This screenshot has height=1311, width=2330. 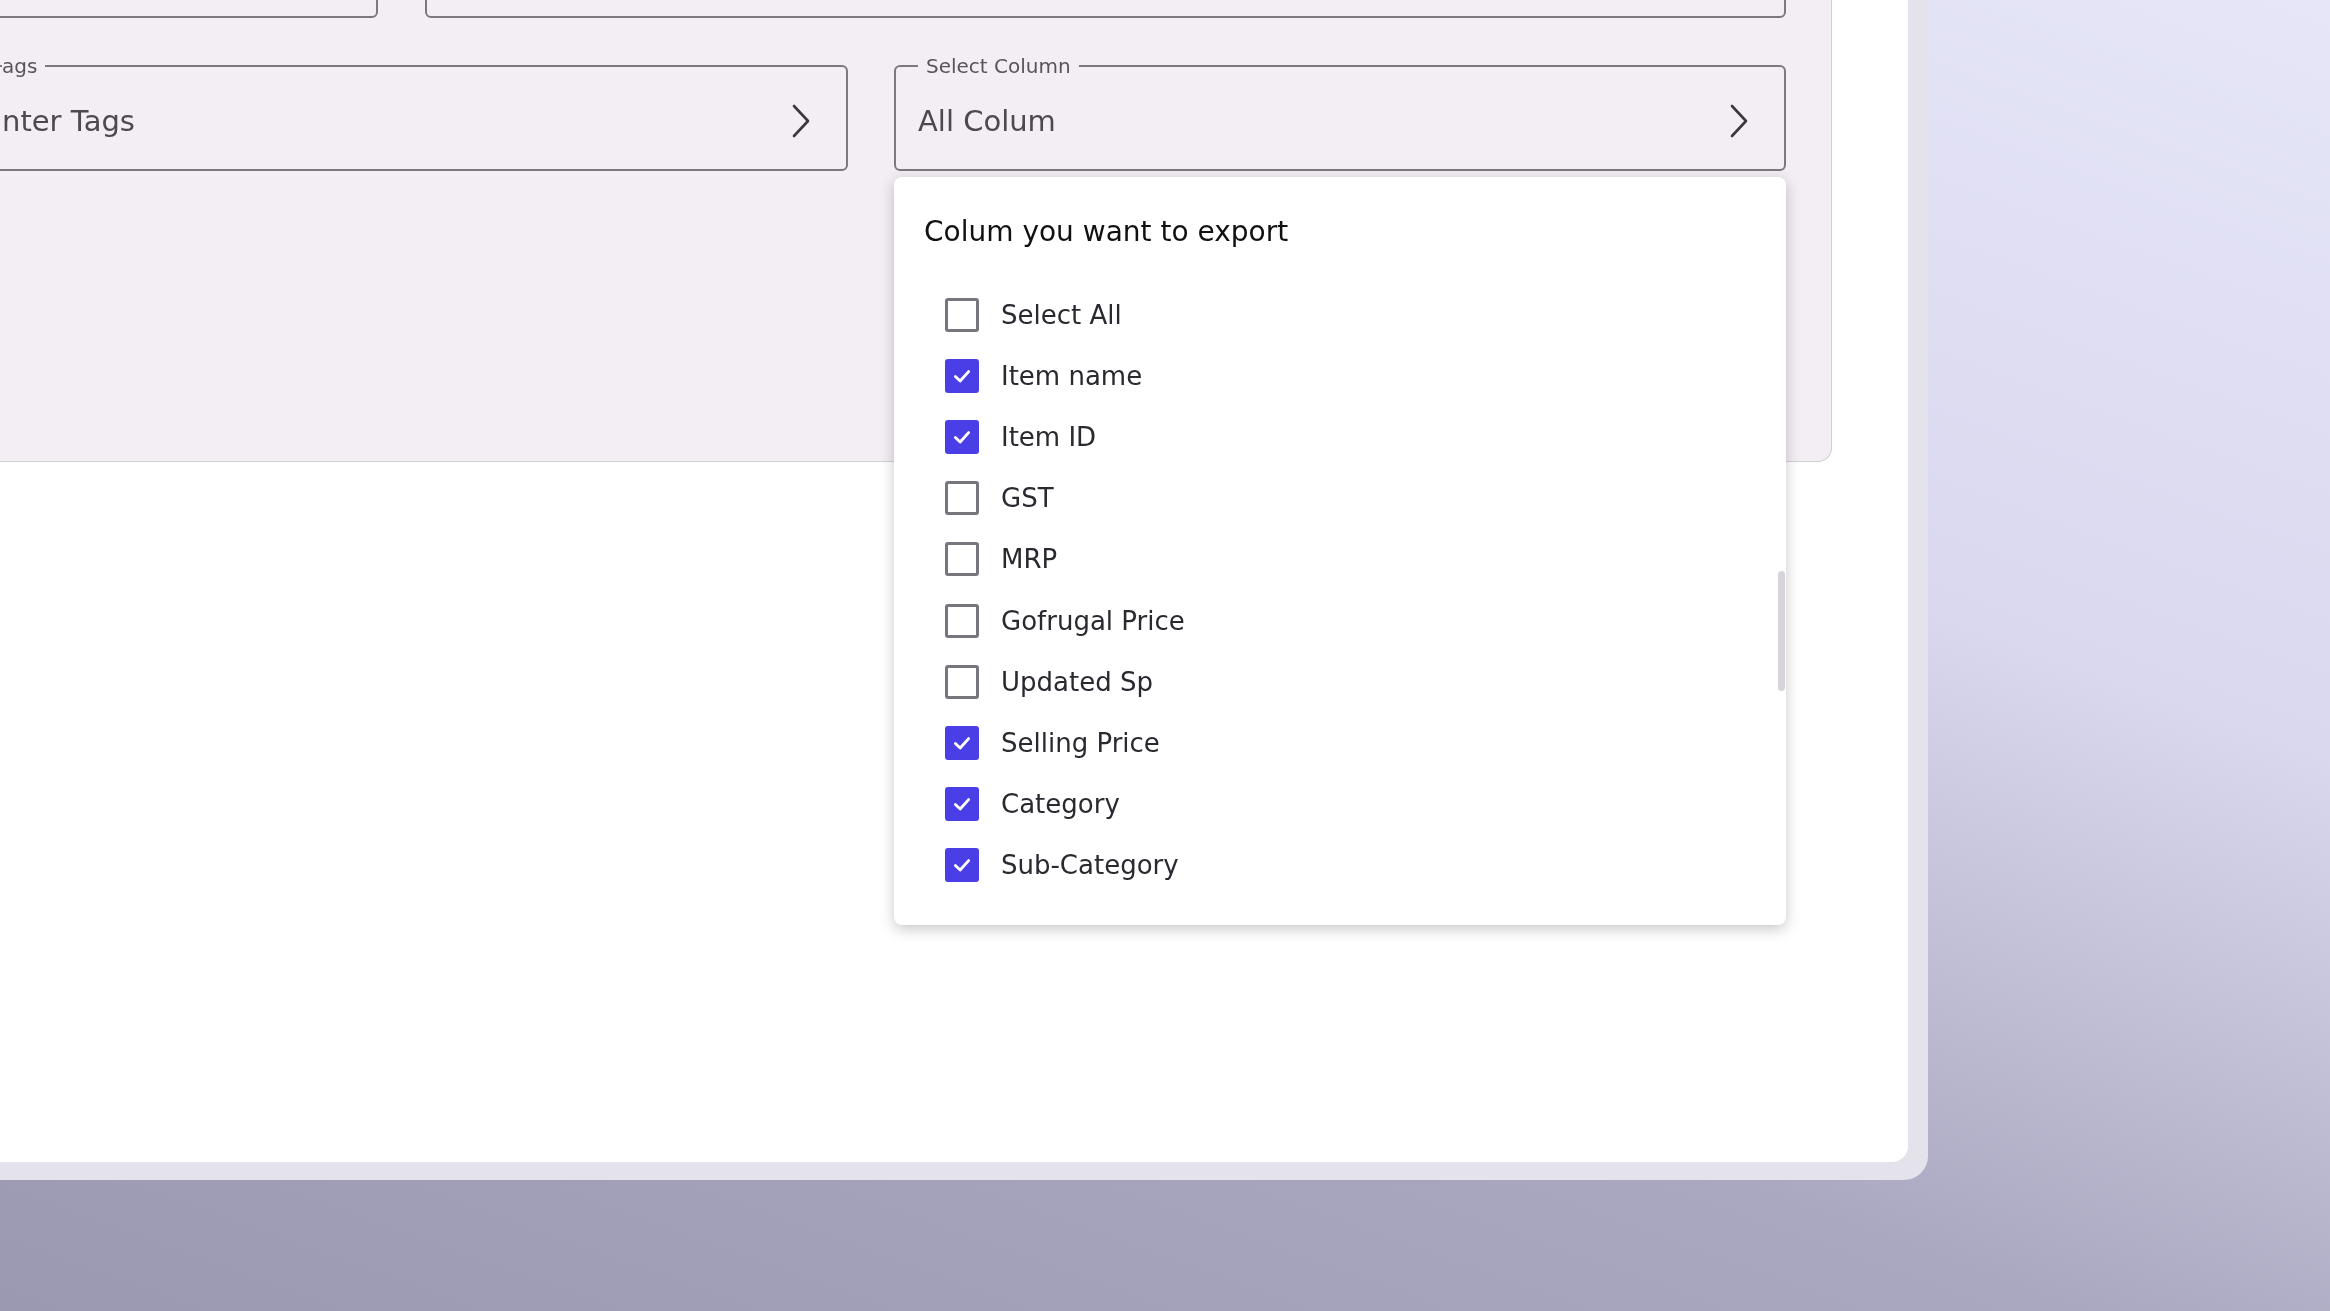 What do you see at coordinates (1340, 804) in the screenshot?
I see `checkbox-option: Category` at bounding box center [1340, 804].